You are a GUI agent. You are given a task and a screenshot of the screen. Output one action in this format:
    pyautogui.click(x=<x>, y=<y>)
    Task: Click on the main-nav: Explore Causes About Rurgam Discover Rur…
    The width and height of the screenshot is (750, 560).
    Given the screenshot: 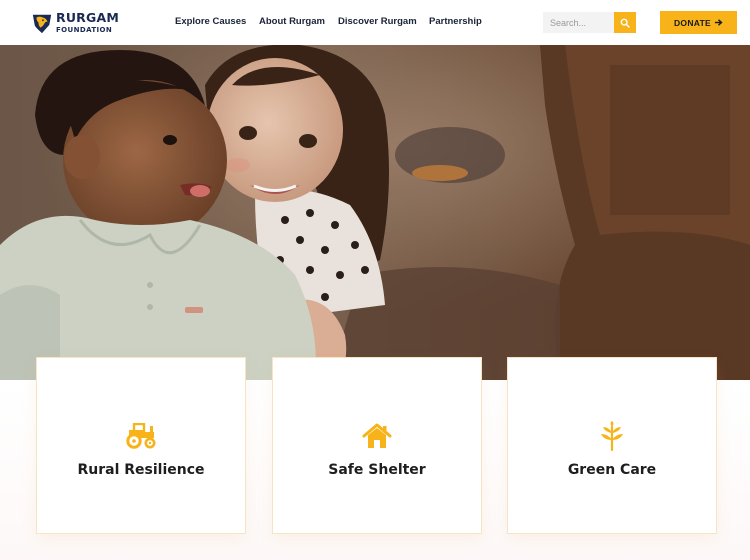 What is the action you would take?
    pyautogui.click(x=375, y=23)
    